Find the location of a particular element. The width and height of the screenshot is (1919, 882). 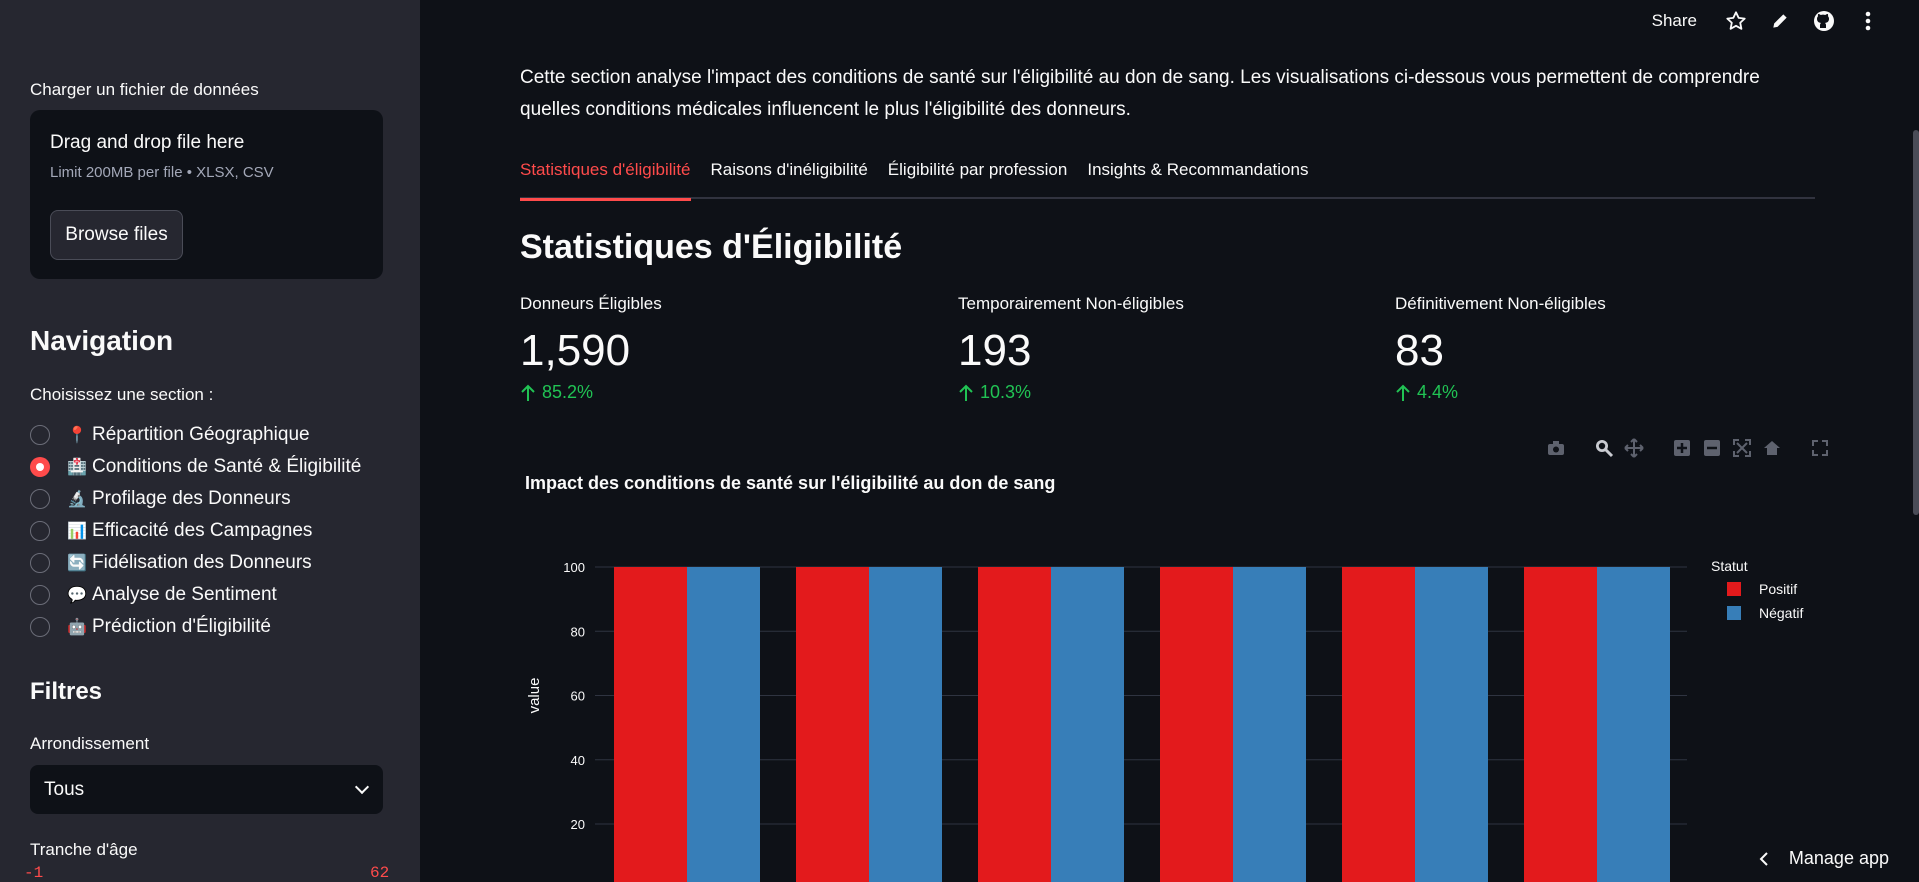

nav-item-label: Profilage des Donneurs is located at coordinates (191, 498).